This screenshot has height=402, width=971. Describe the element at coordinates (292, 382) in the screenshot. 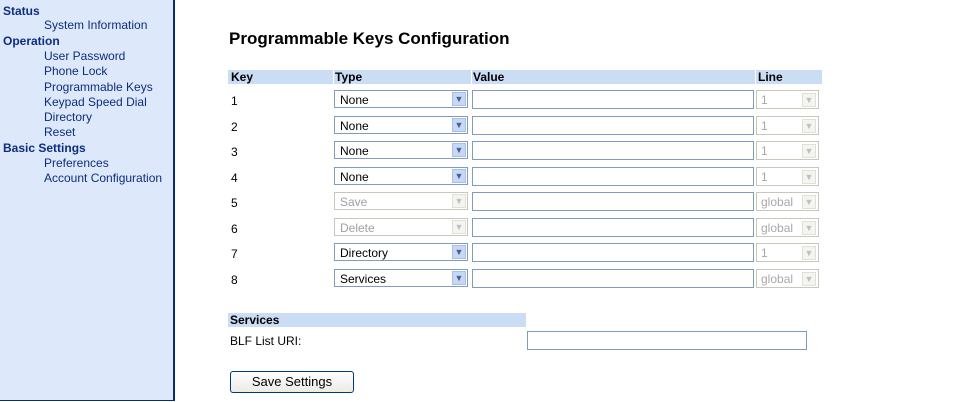

I see `save-settings-button: Save Settings` at that location.